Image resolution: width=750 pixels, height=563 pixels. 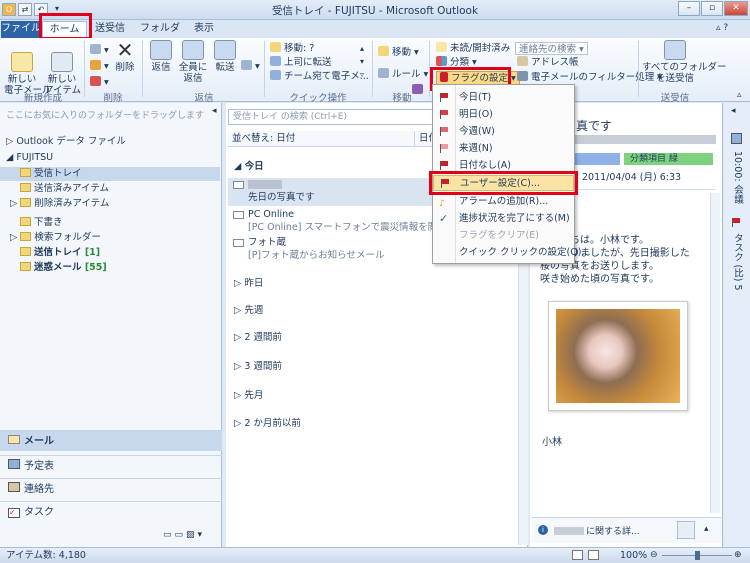 What do you see at coordinates (160, 35) in the screenshot?
I see `tab-folder: フォルダー` at bounding box center [160, 35].